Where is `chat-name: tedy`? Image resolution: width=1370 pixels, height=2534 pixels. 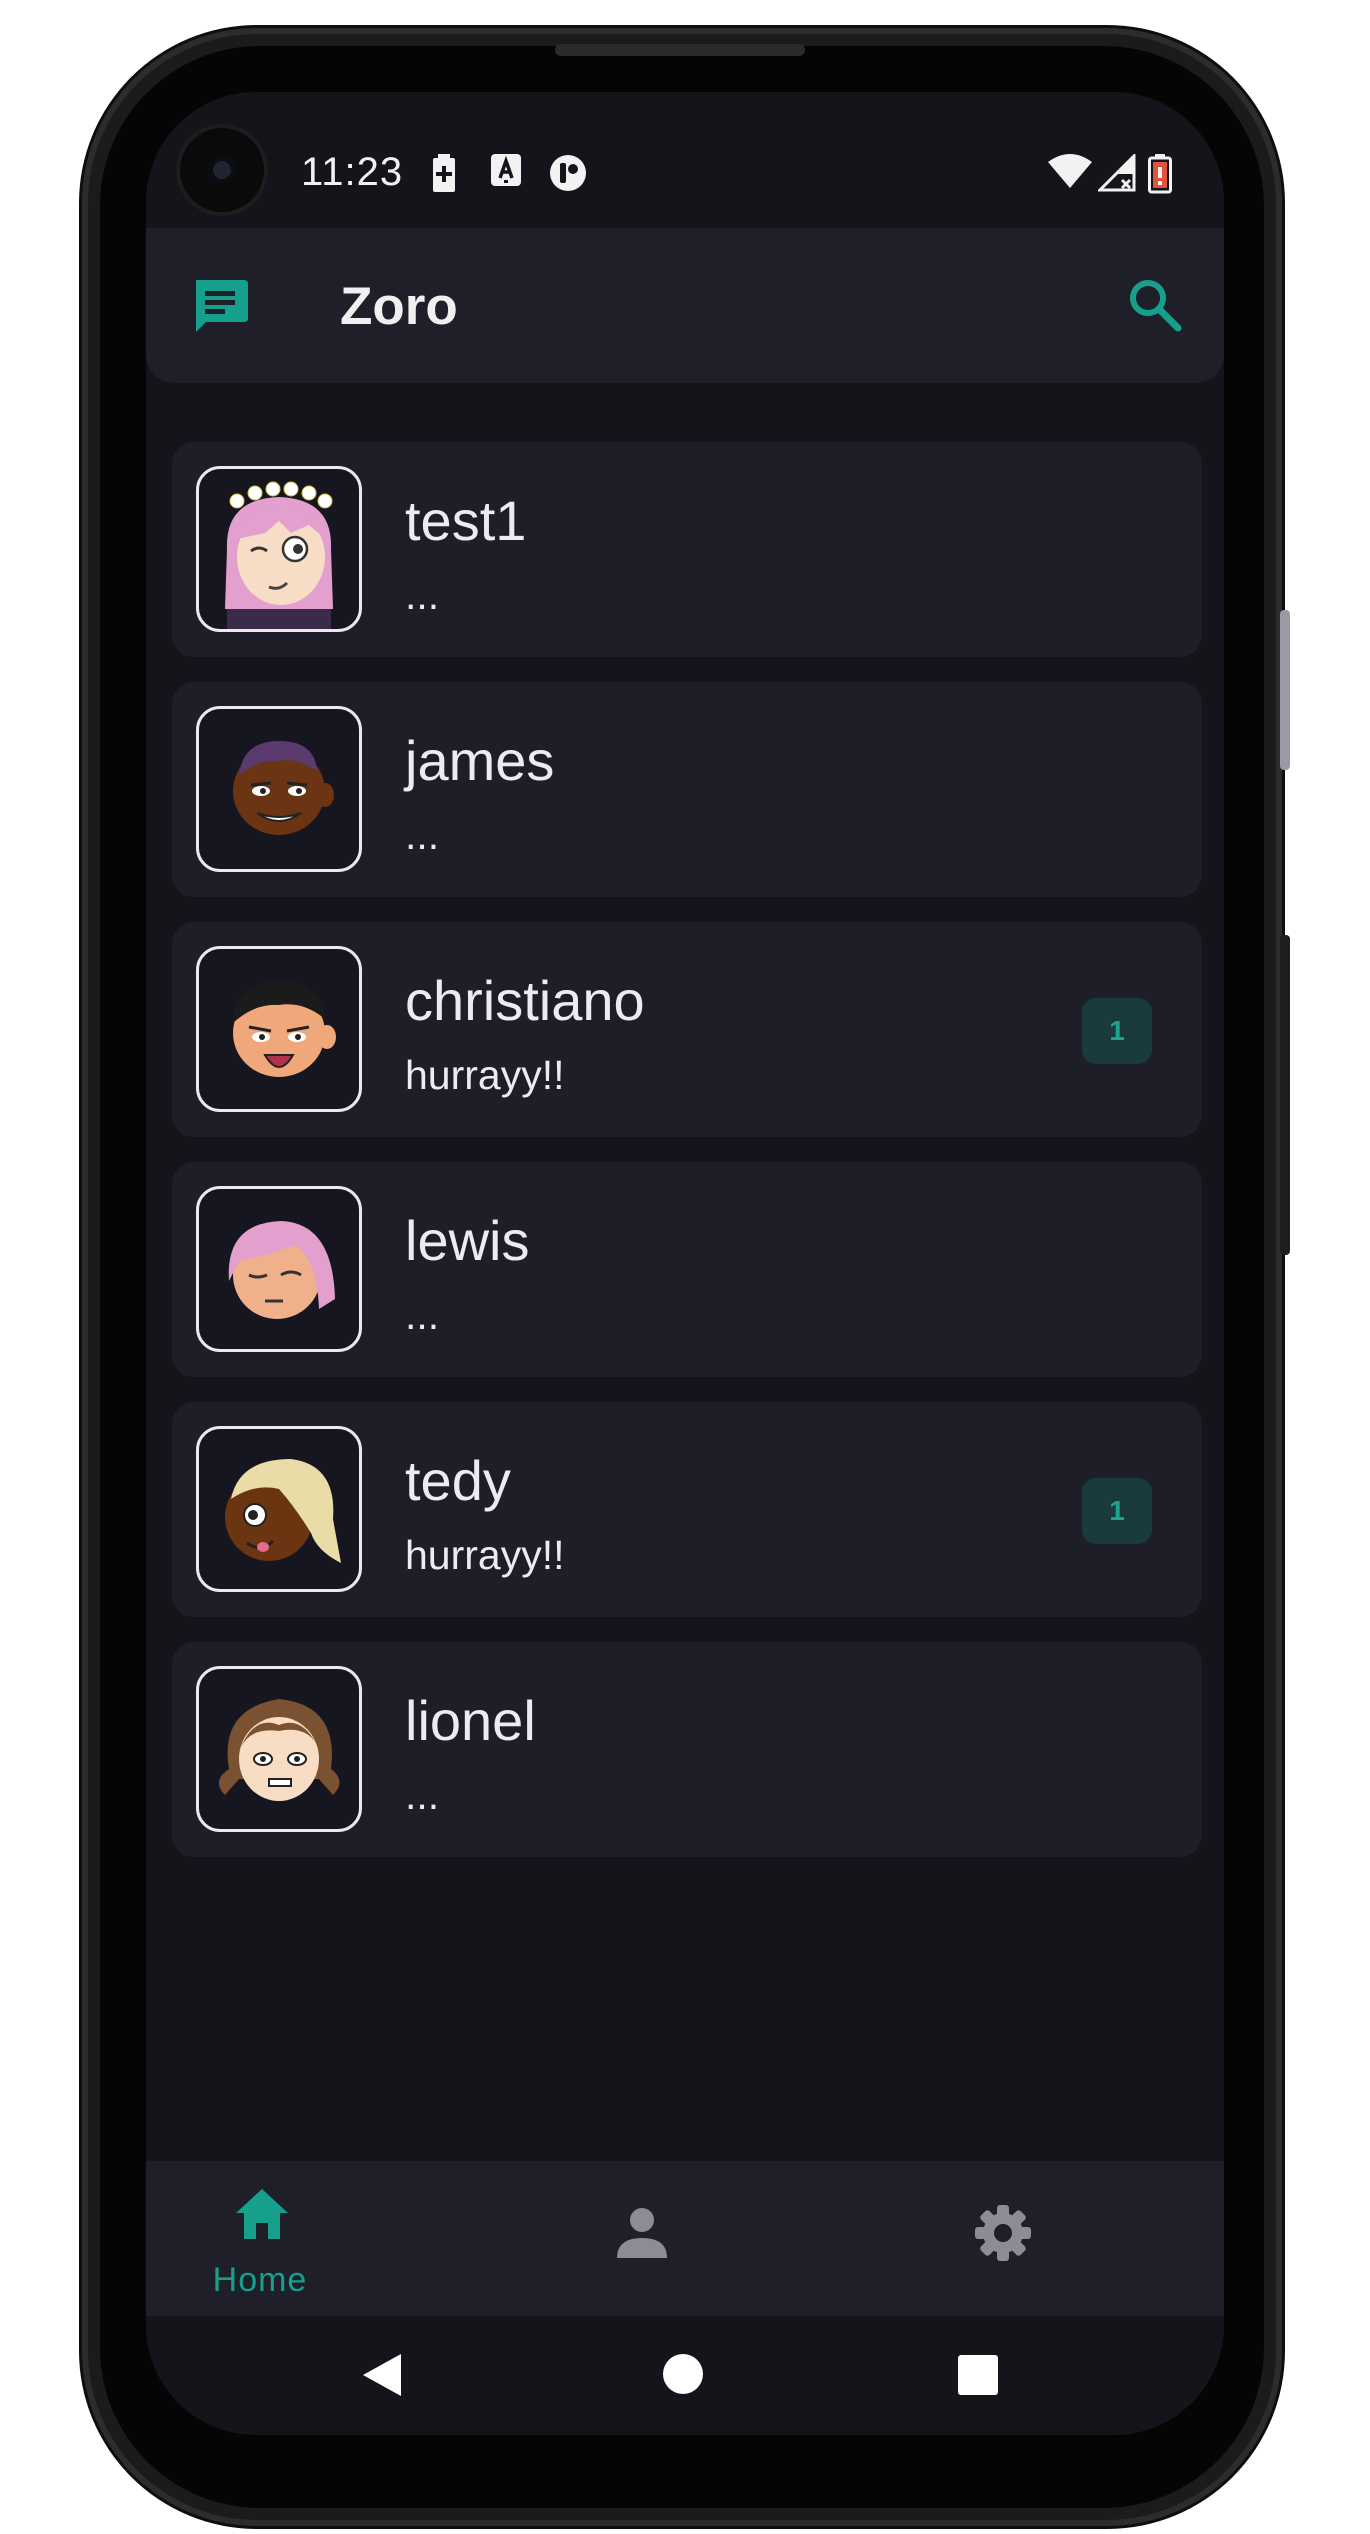
chat-name: tedy is located at coordinates (458, 1480).